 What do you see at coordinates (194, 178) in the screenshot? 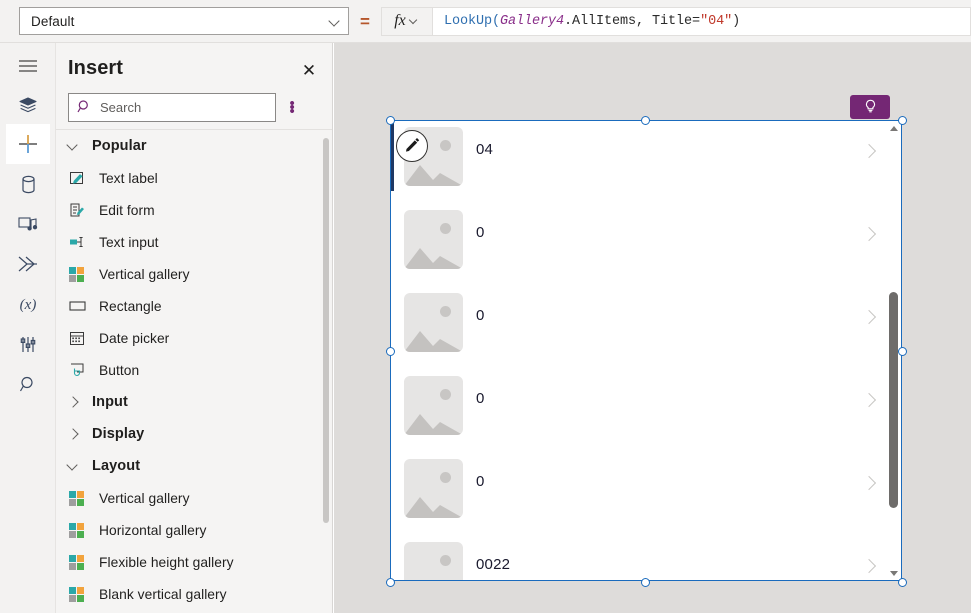
I see `insert-item-text-label: Text label` at bounding box center [194, 178].